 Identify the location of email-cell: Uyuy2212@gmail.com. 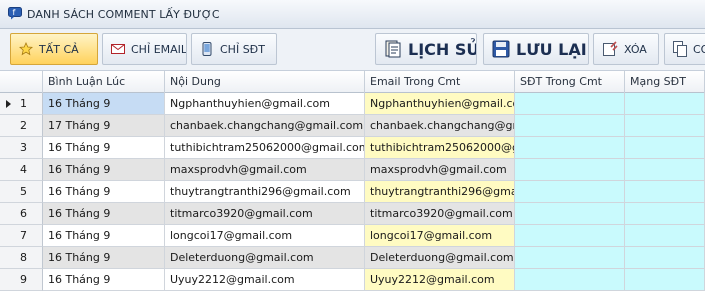
(440, 280).